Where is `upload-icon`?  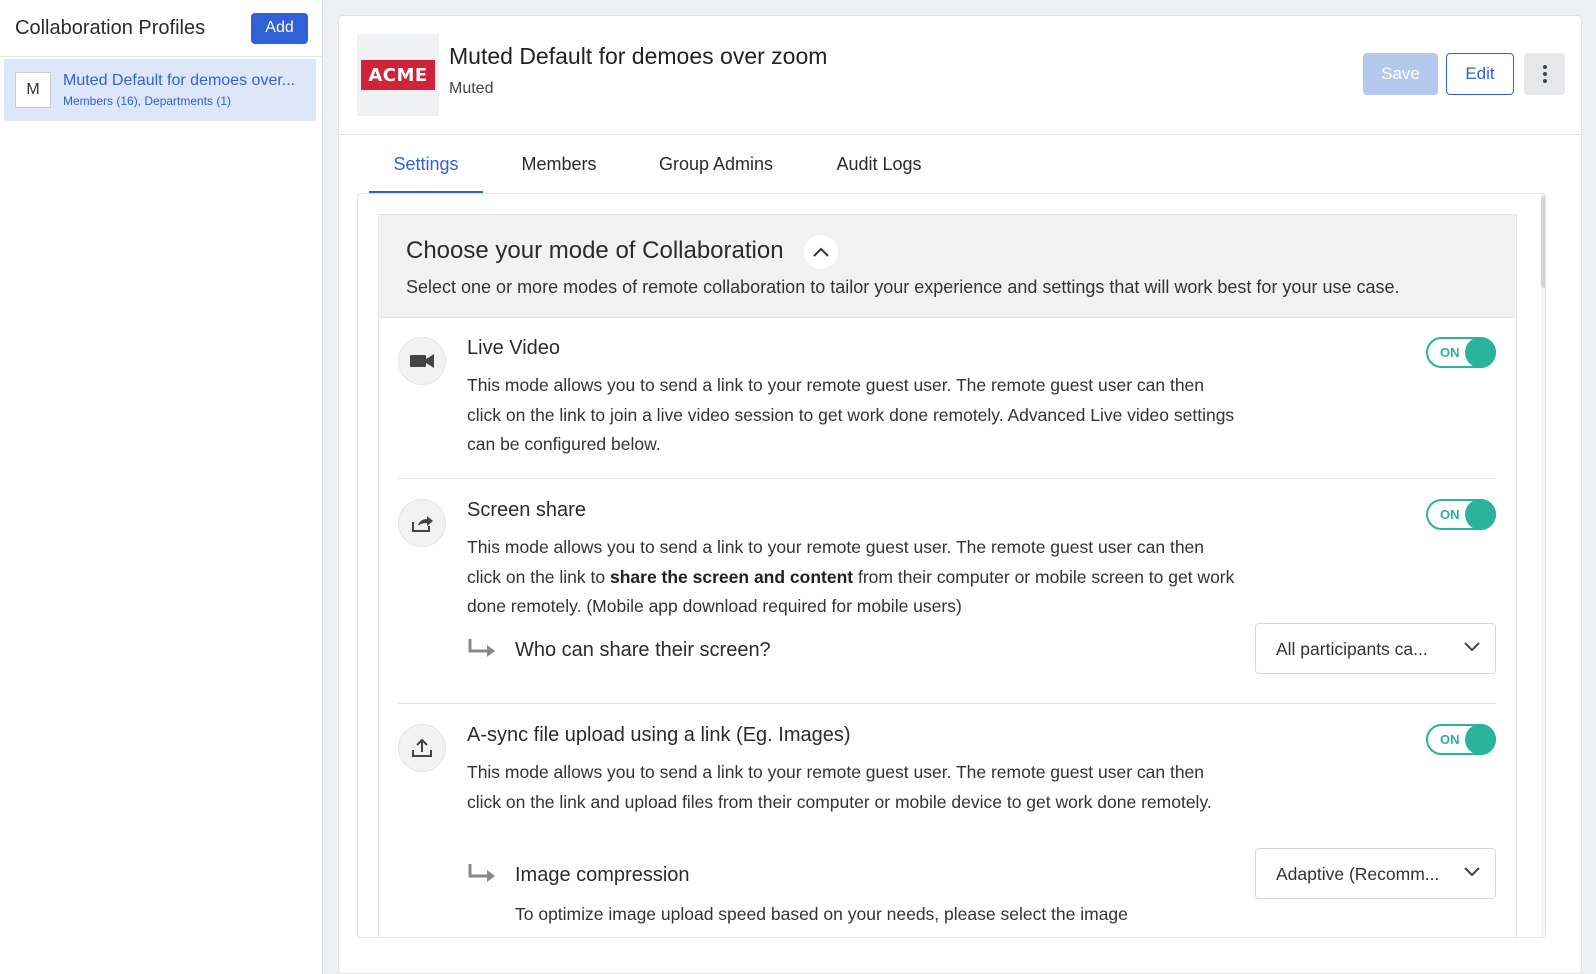 upload-icon is located at coordinates (422, 748).